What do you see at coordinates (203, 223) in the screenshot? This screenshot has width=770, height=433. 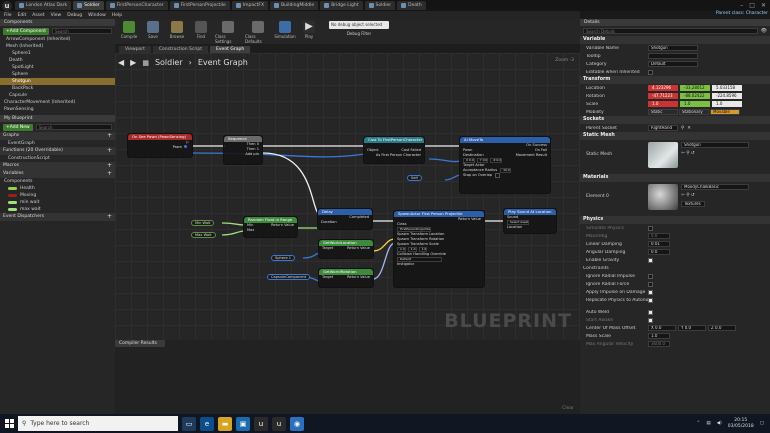 I see `min-wait-get-node: Min Wait` at bounding box center [203, 223].